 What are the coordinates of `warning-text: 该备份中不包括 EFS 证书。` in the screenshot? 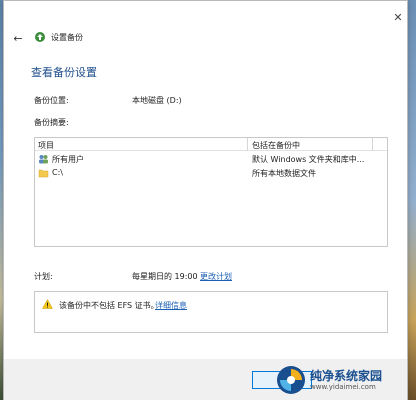 It's located at (109, 305).